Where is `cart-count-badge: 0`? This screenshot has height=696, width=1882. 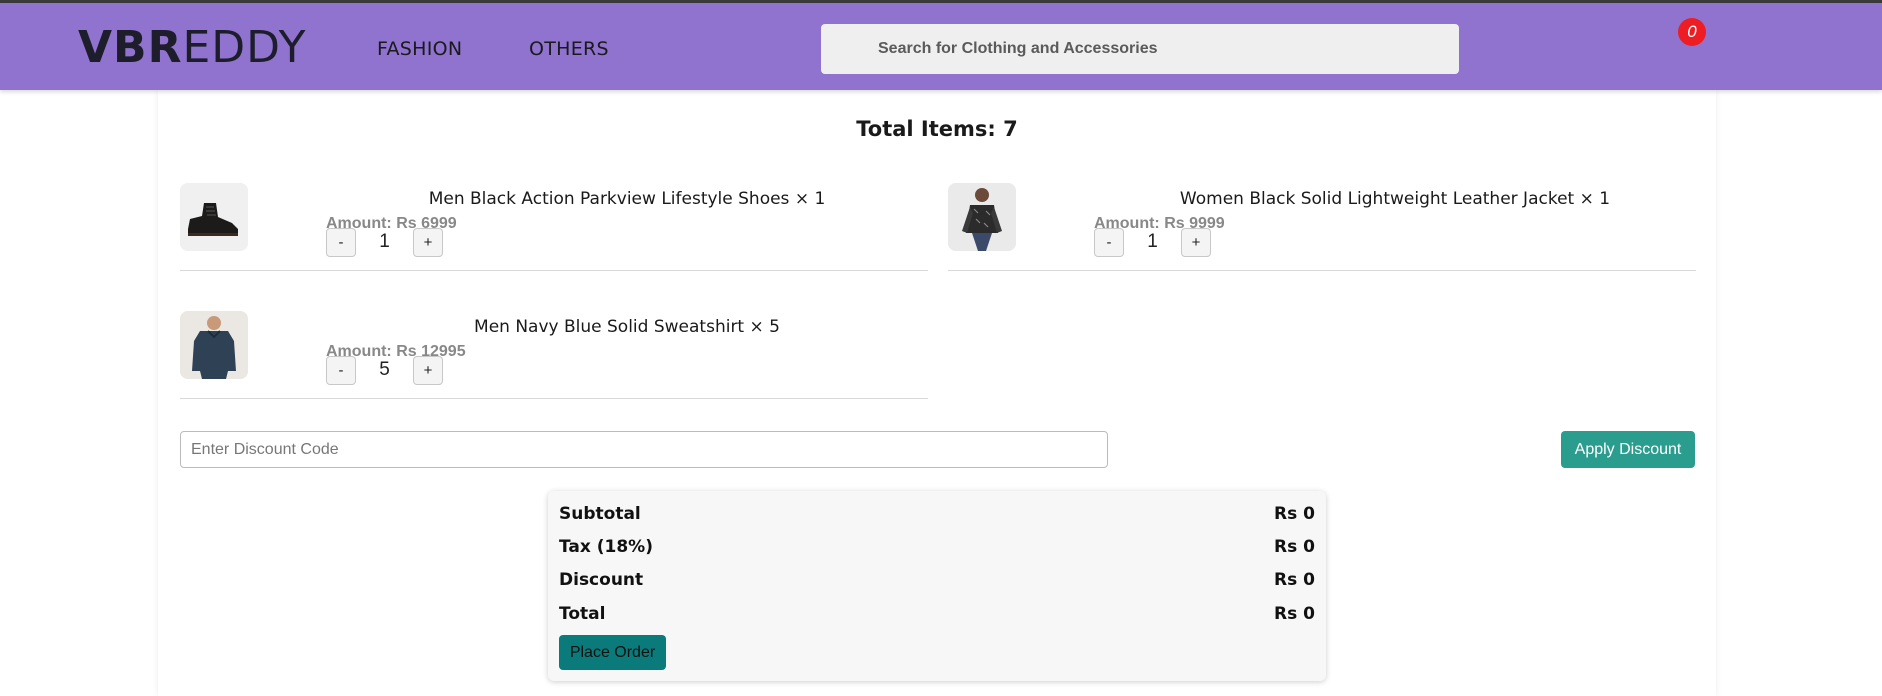 cart-count-badge: 0 is located at coordinates (1692, 32).